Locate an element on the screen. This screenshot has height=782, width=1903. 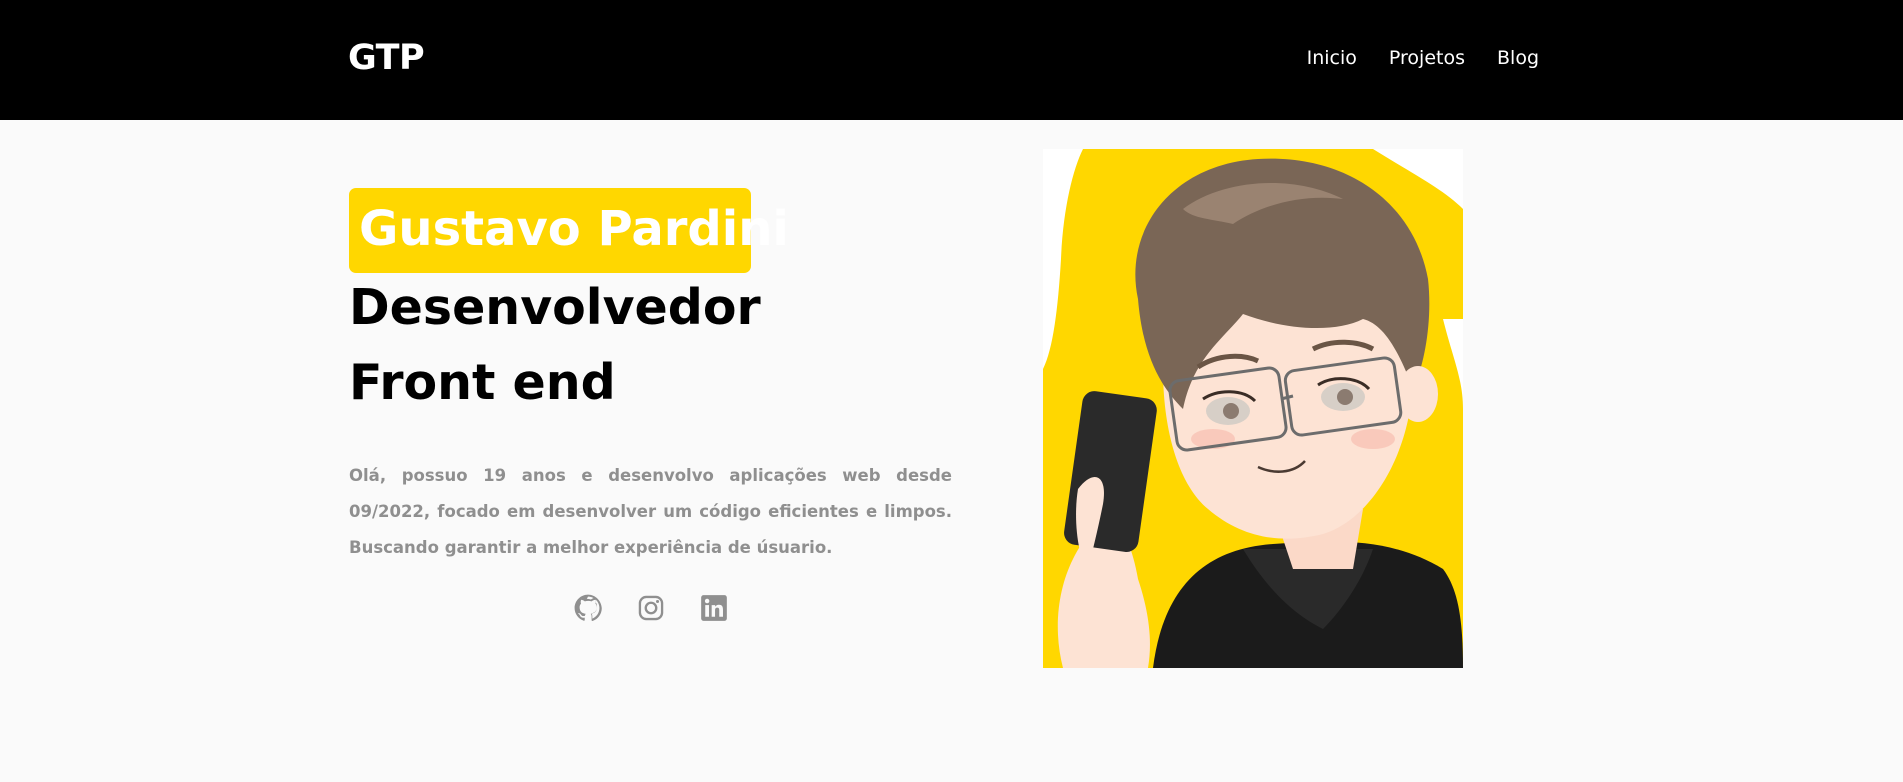
nav-link-inicio: Inicio is located at coordinates (1332, 58).